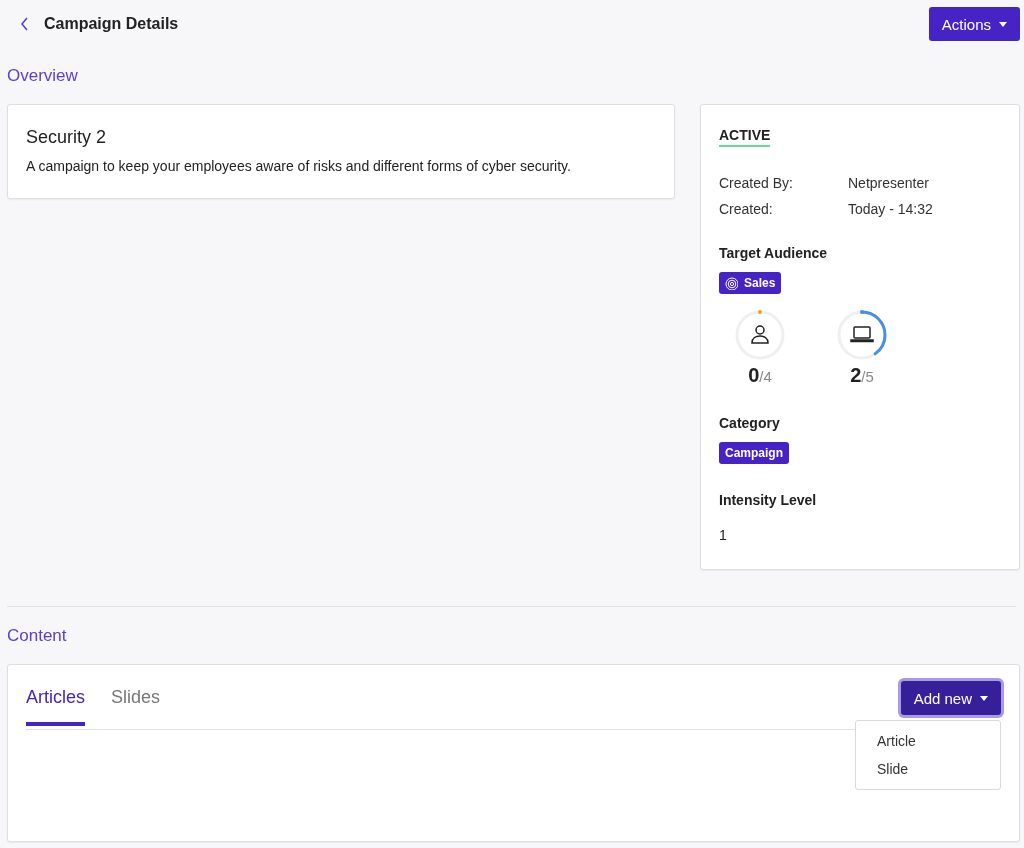  I want to click on section-heading: Content, so click(37, 636).